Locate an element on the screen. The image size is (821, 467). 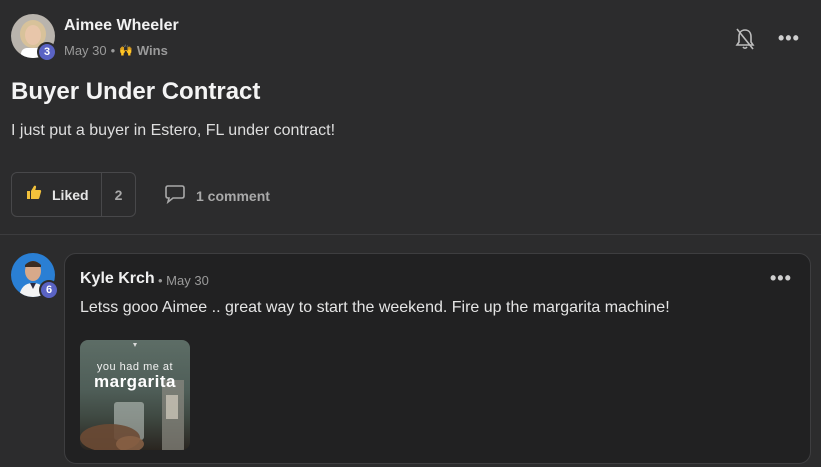
comment-author-name: Kyle Krch is located at coordinates (117, 279).